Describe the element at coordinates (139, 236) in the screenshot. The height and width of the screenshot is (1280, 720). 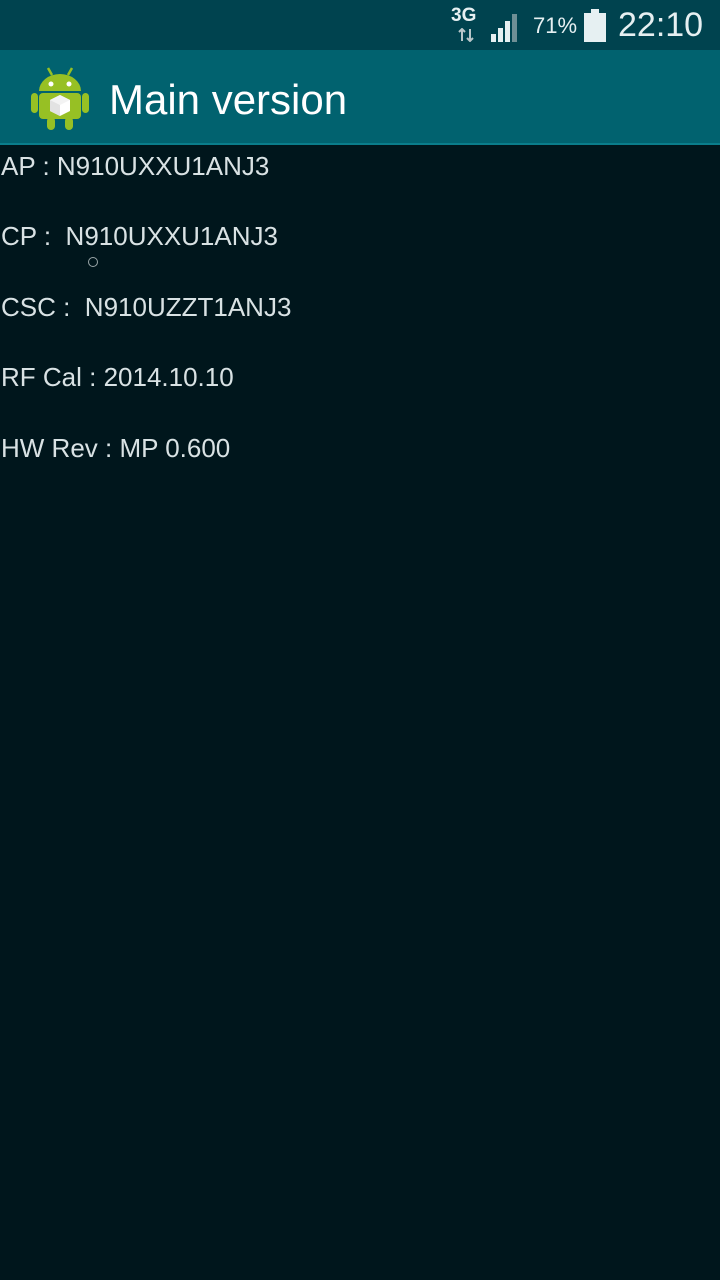
I see `cp-version: CP : N910UXXU1ANJ3` at that location.